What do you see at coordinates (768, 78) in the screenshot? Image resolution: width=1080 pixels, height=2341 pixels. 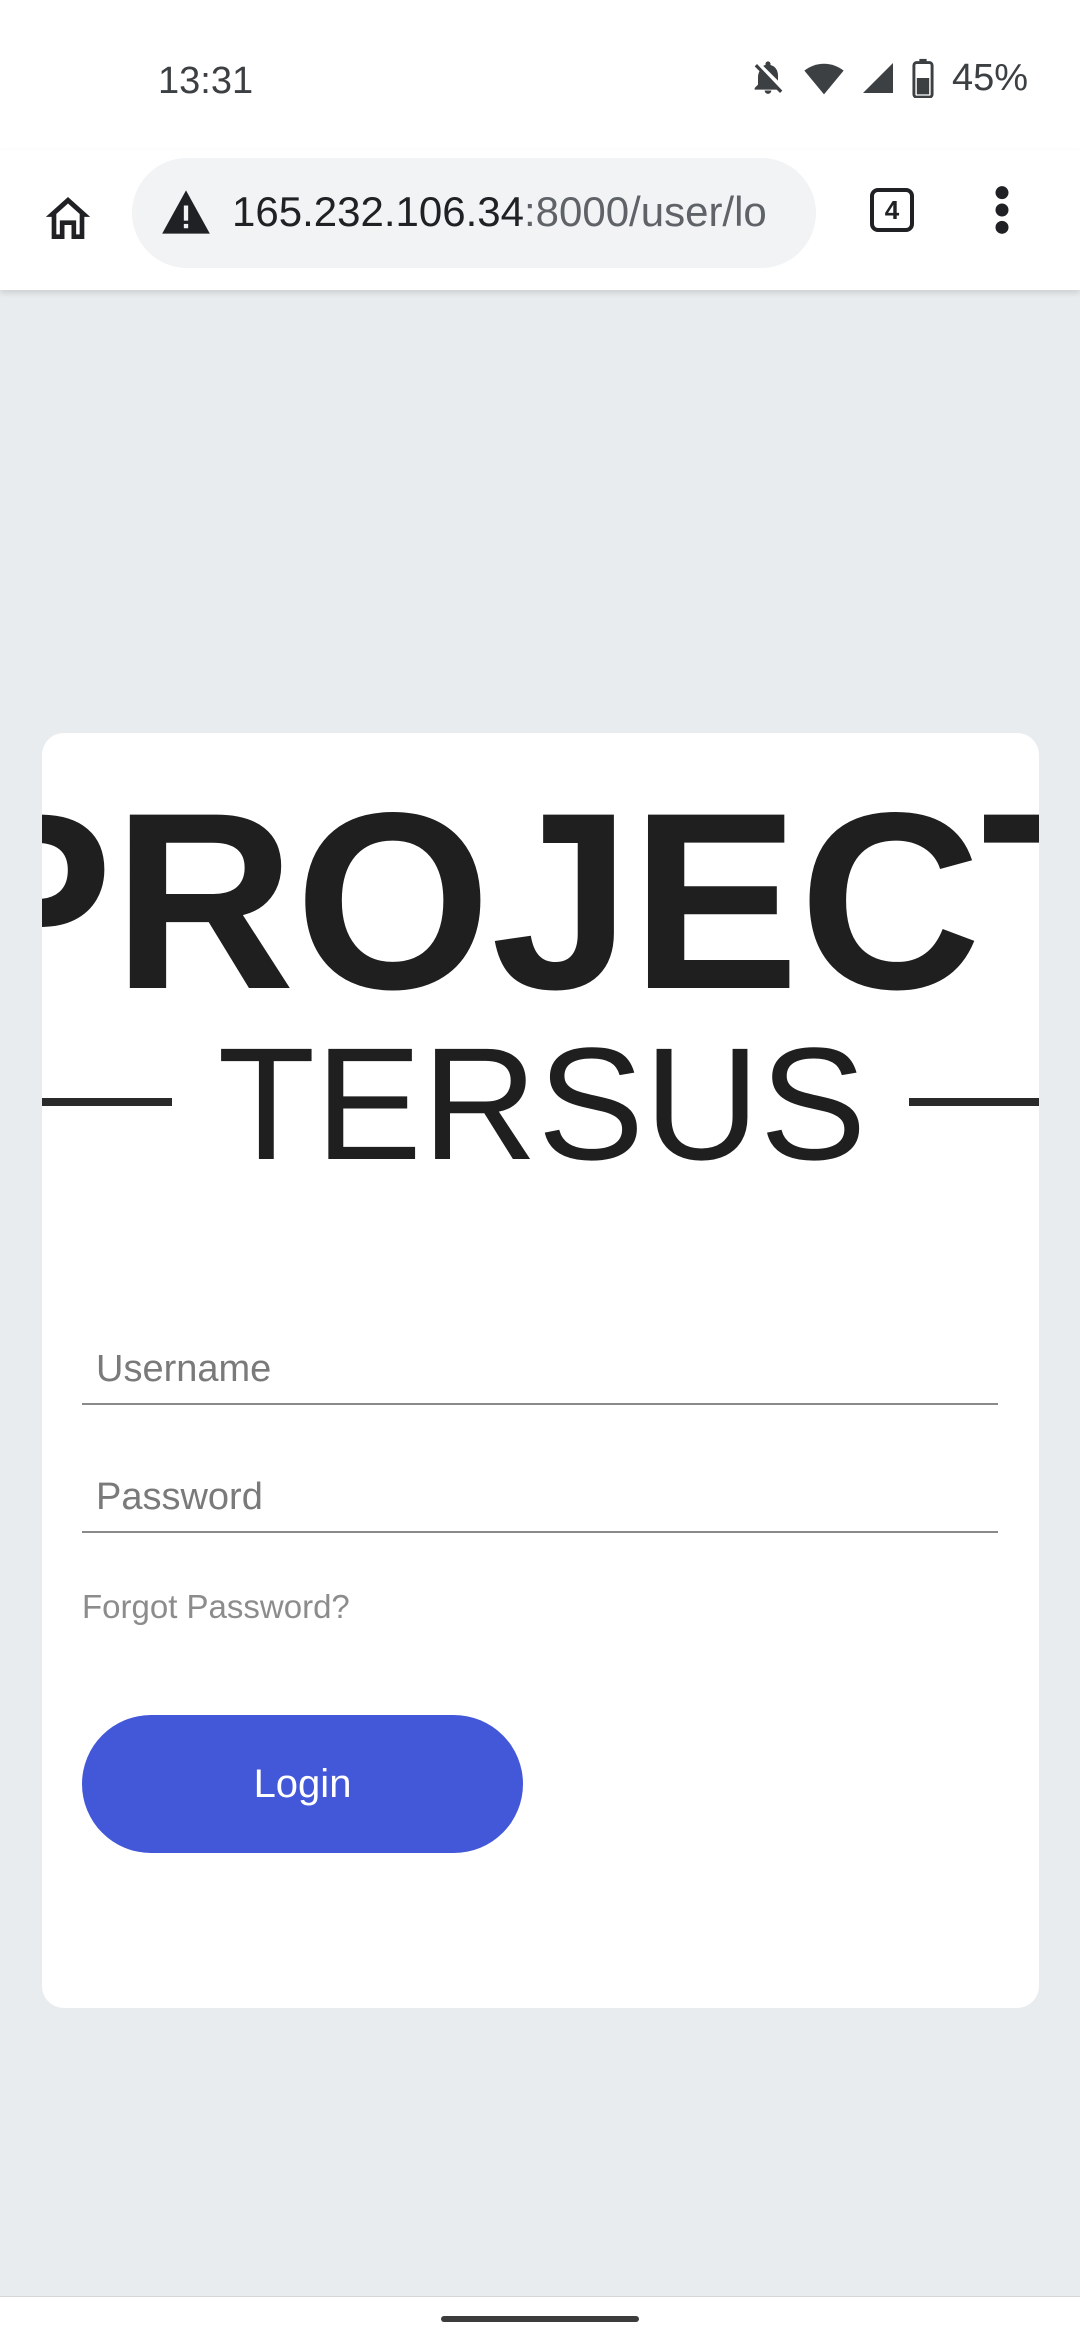 I see `notifications-off-icon` at bounding box center [768, 78].